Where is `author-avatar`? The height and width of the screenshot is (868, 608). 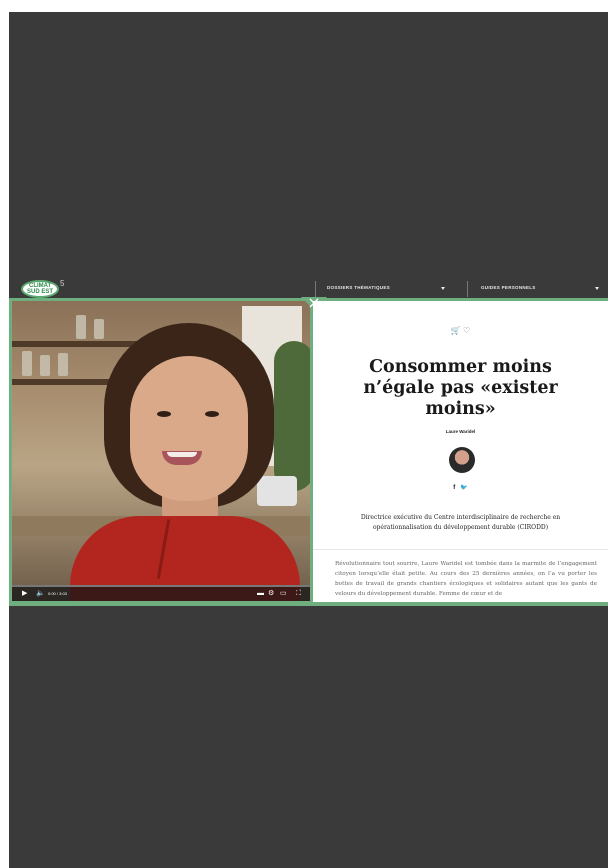 author-avatar is located at coordinates (462, 460).